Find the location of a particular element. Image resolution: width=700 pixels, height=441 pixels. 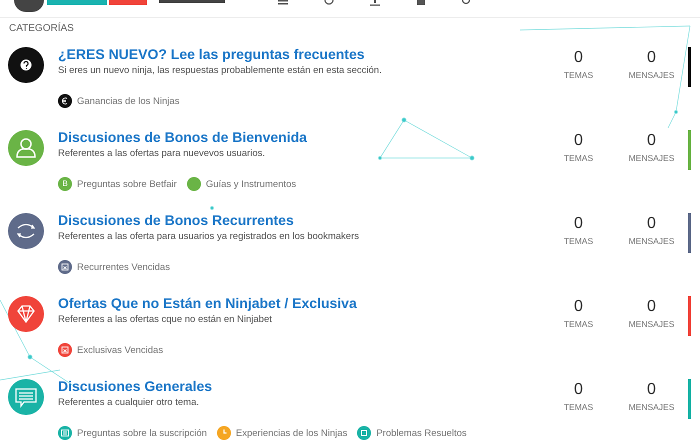

dot-icon is located at coordinates (193, 184).